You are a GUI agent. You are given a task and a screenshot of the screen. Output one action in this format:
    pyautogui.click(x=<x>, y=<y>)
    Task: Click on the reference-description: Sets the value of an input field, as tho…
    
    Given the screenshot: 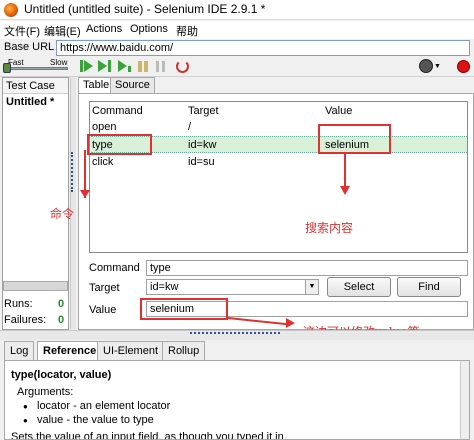 What is the action you would take?
    pyautogui.click(x=149, y=435)
    